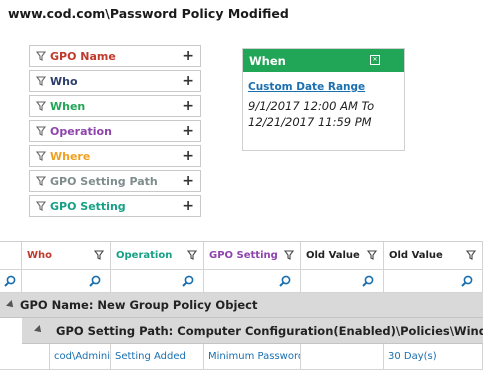 The image size is (500, 390). Describe the element at coordinates (70, 156) in the screenshot. I see `filter-label: Where` at that location.